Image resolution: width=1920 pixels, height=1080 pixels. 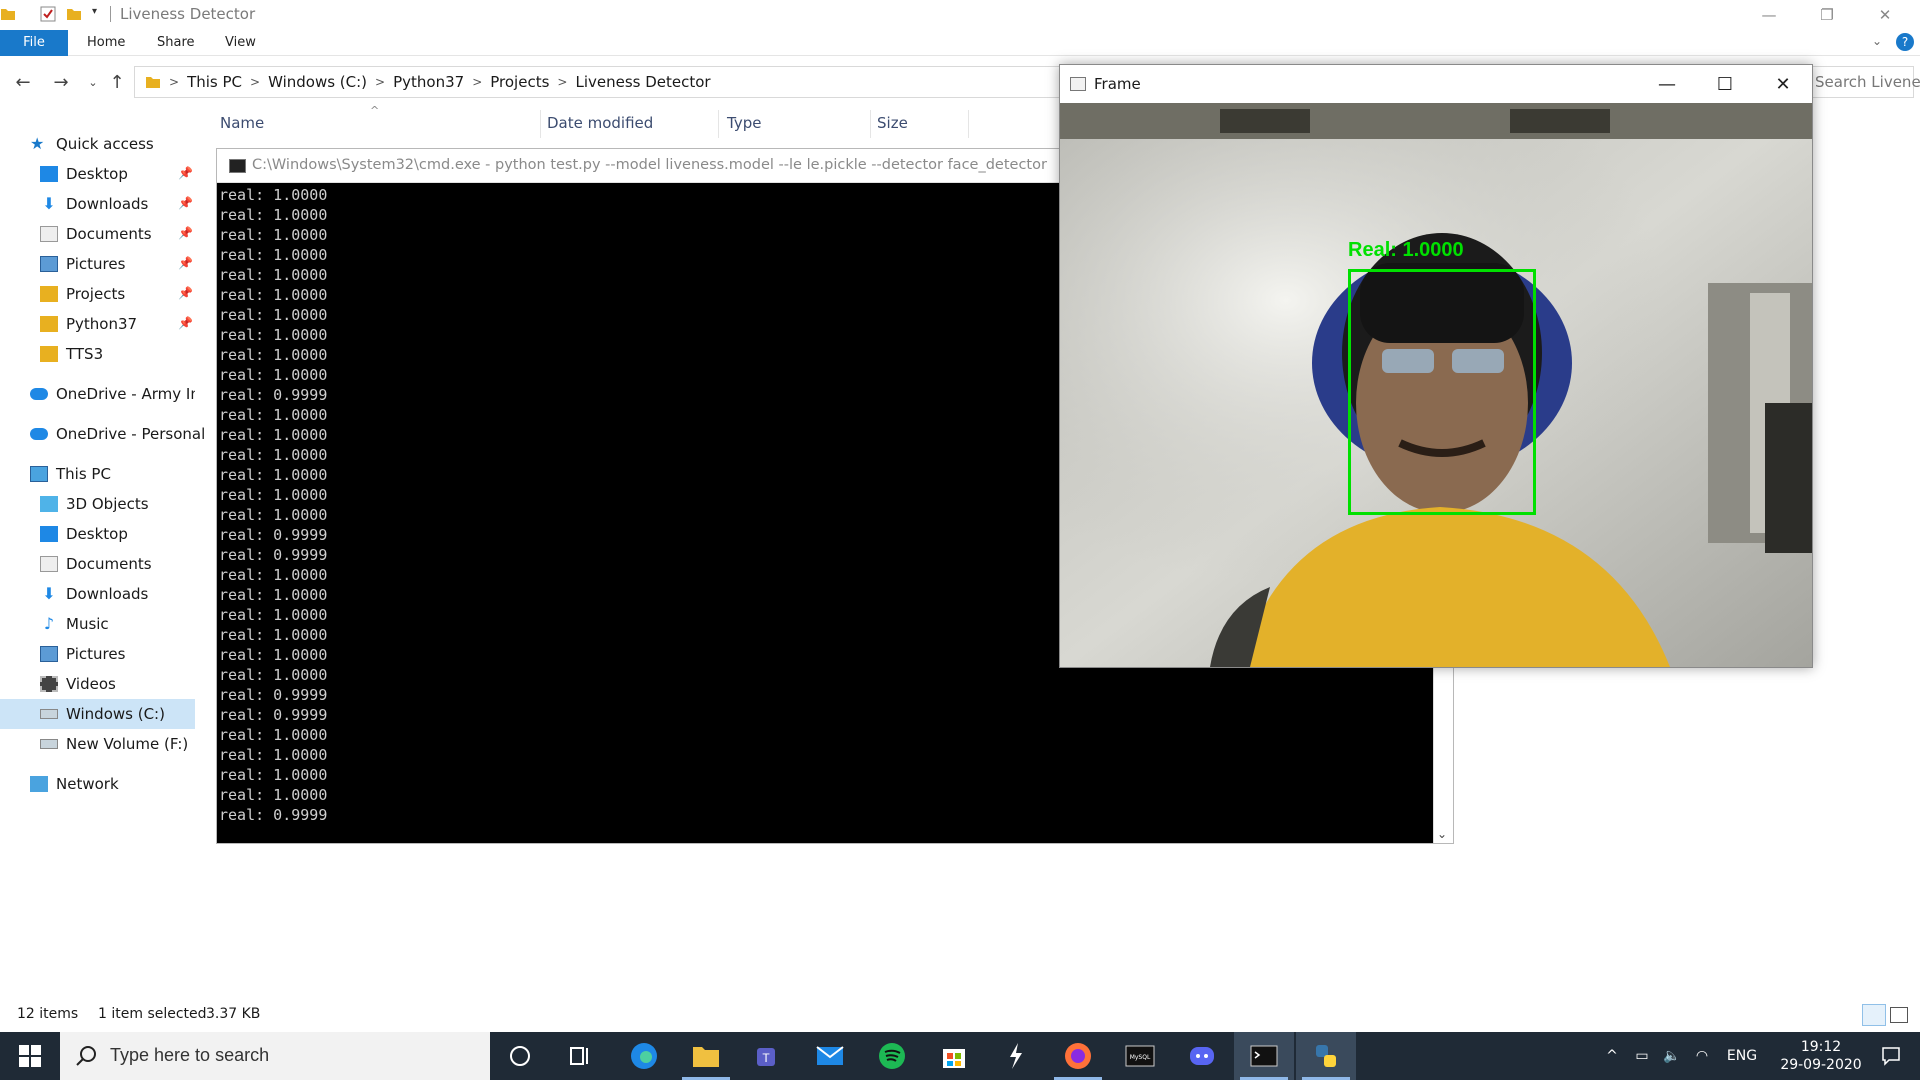 I want to click on sidebar-item-tts3: TTS3, so click(x=71, y=354).